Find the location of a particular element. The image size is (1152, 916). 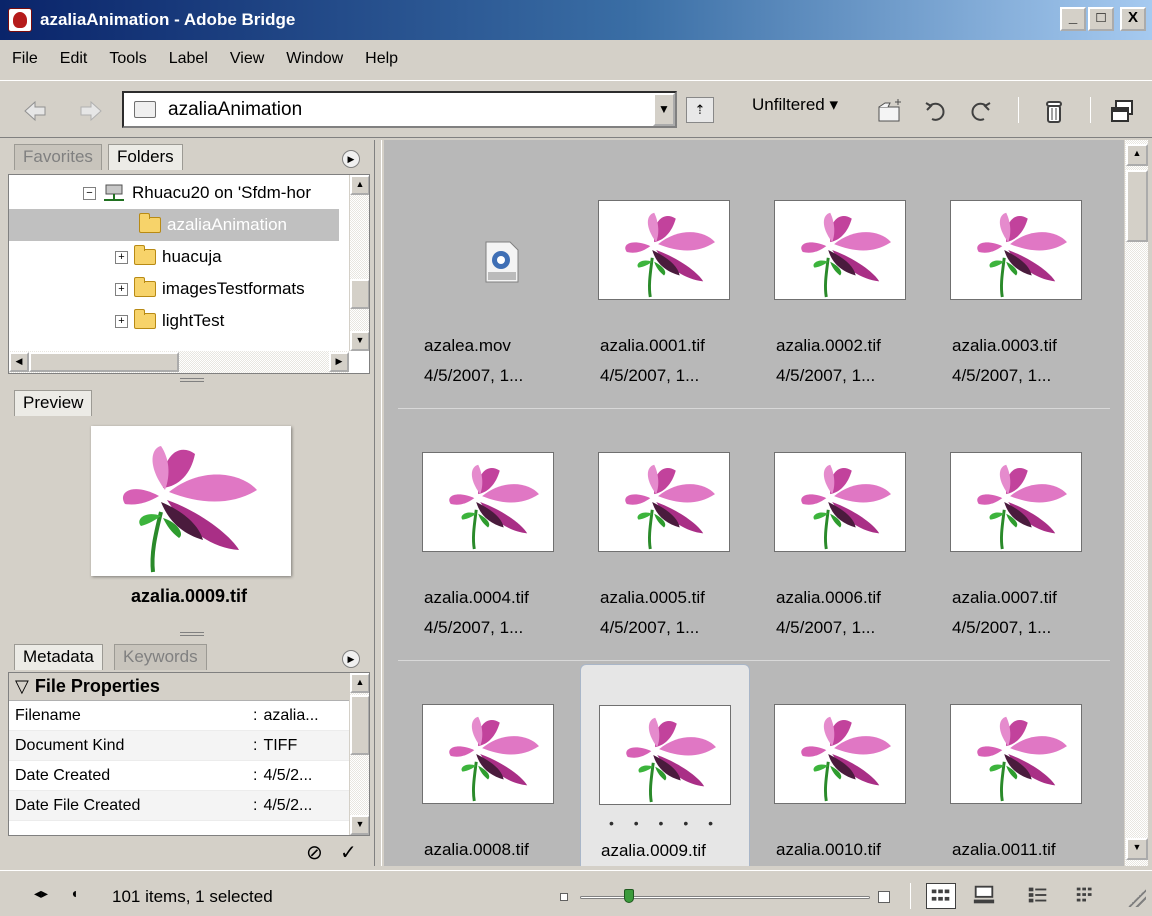

toggle-panels-icon: ◂▸ is located at coordinates (41, 893).